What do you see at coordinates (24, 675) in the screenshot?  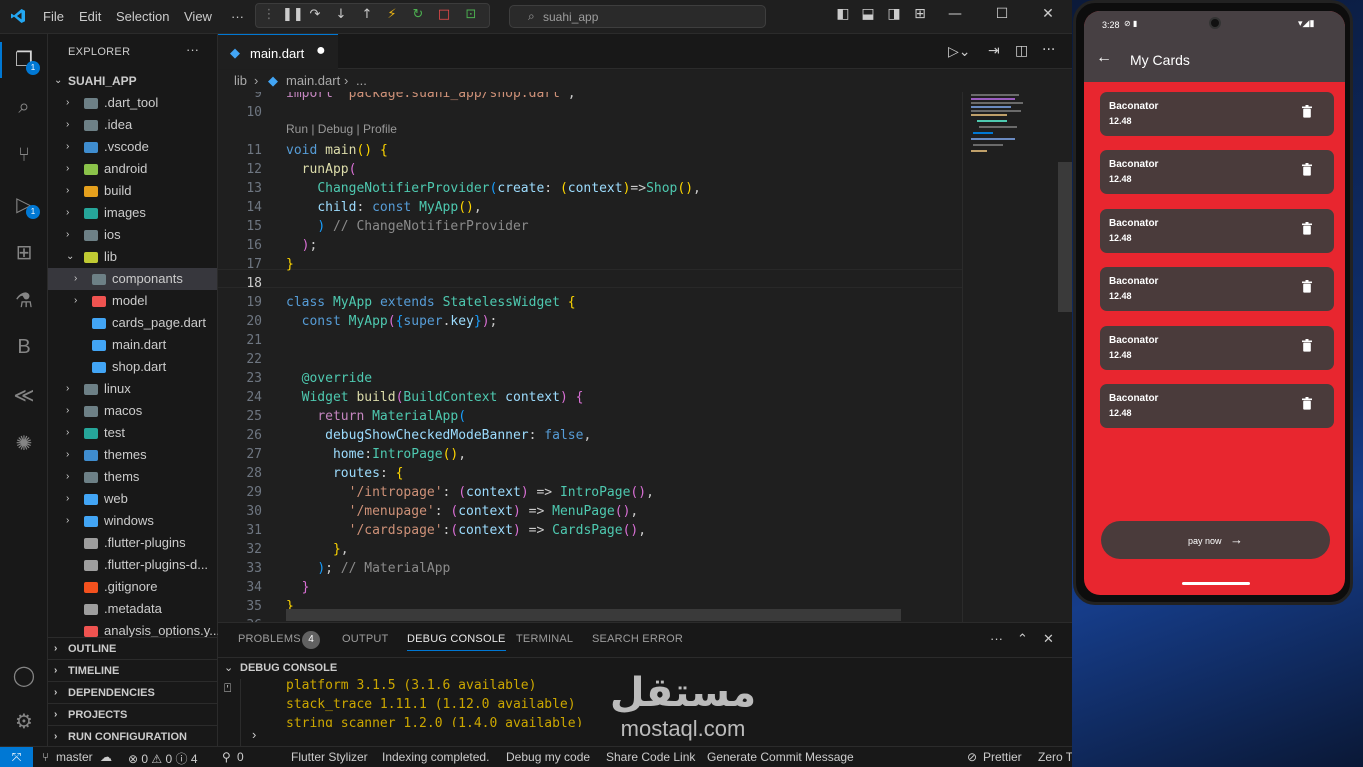 I see `account-icon: ◯` at bounding box center [24, 675].